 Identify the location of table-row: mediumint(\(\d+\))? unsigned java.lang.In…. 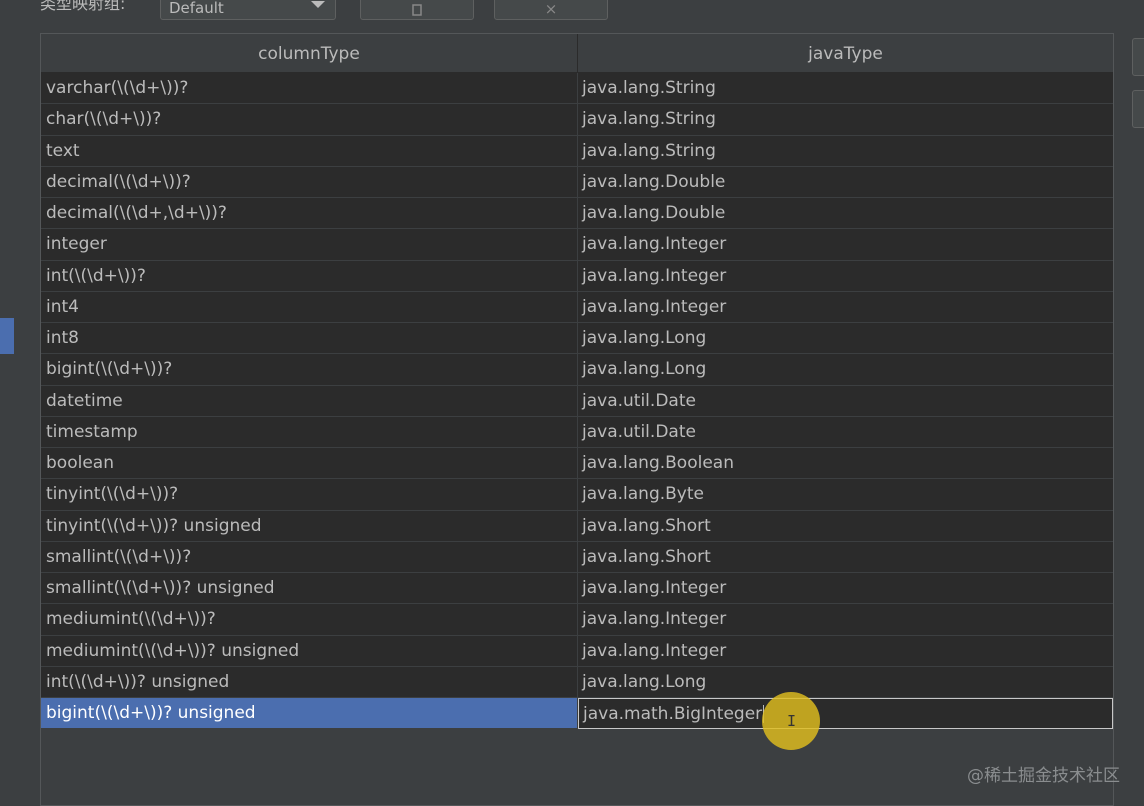
(577, 651).